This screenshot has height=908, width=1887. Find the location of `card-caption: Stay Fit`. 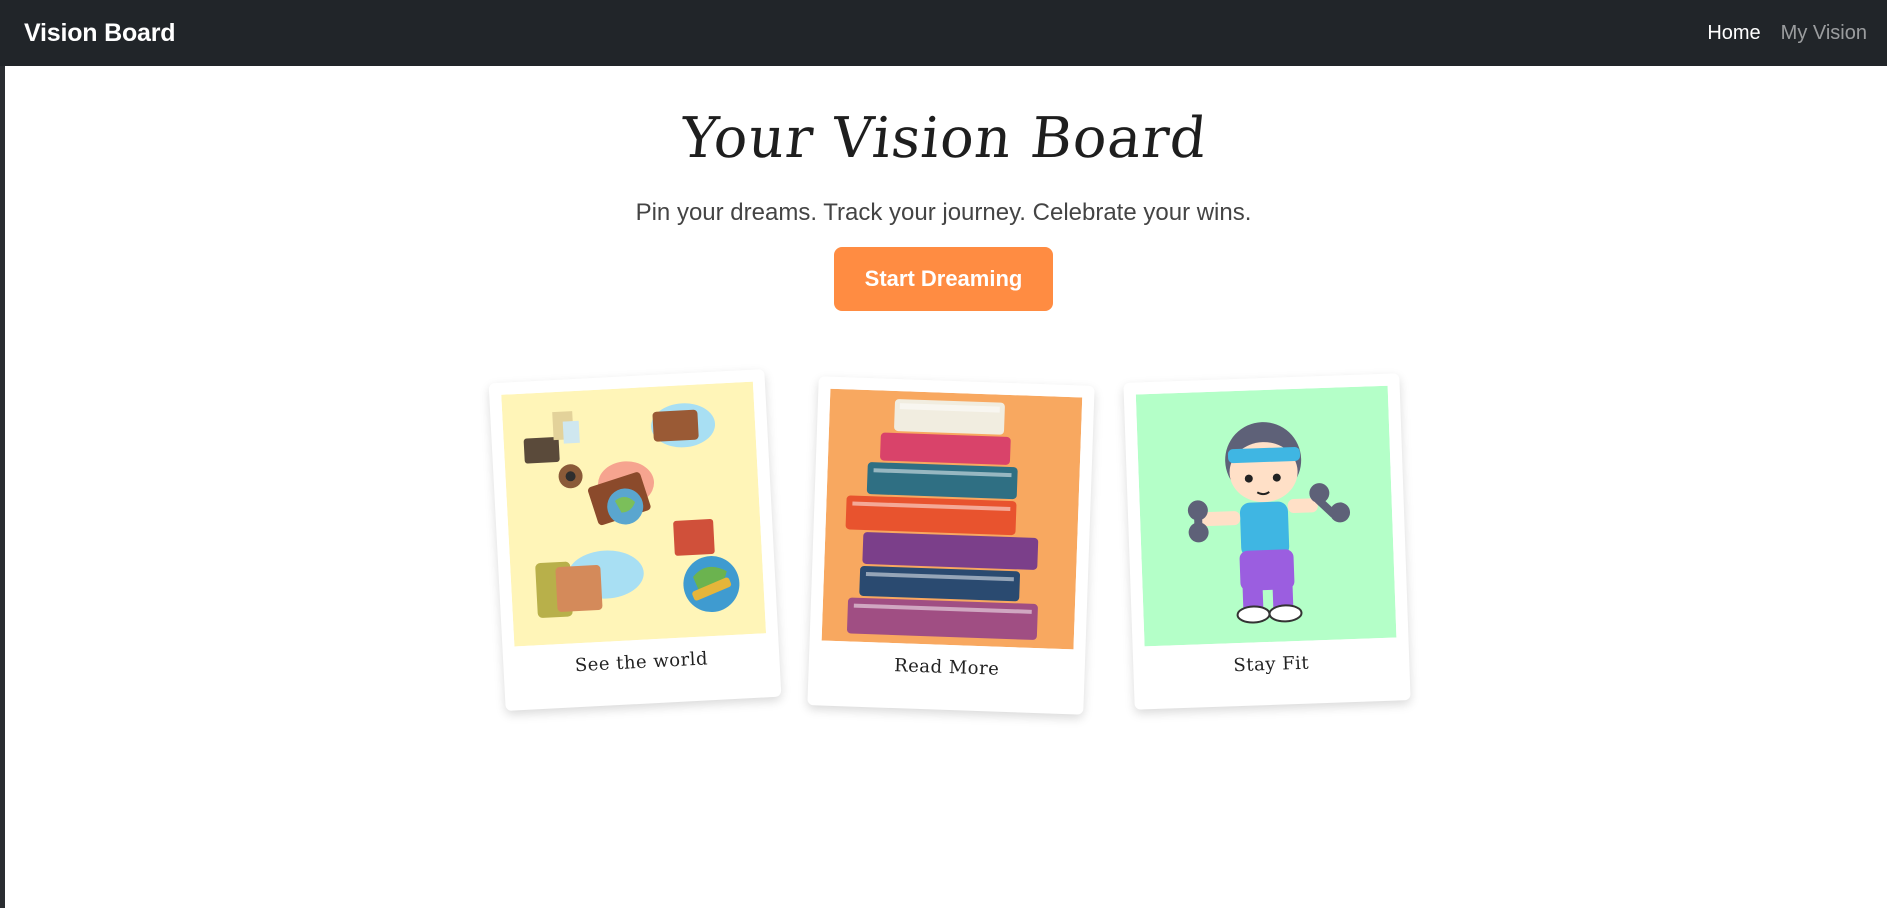

card-caption: Stay Fit is located at coordinates (1271, 664).